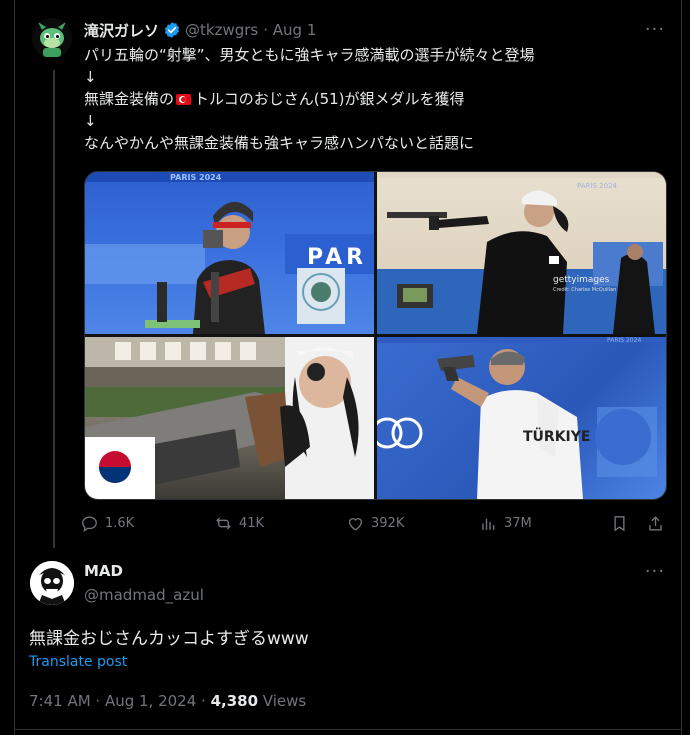 The height and width of the screenshot is (735, 690). Describe the element at coordinates (78, 662) in the screenshot. I see `translate-post-link: Translate post` at that location.